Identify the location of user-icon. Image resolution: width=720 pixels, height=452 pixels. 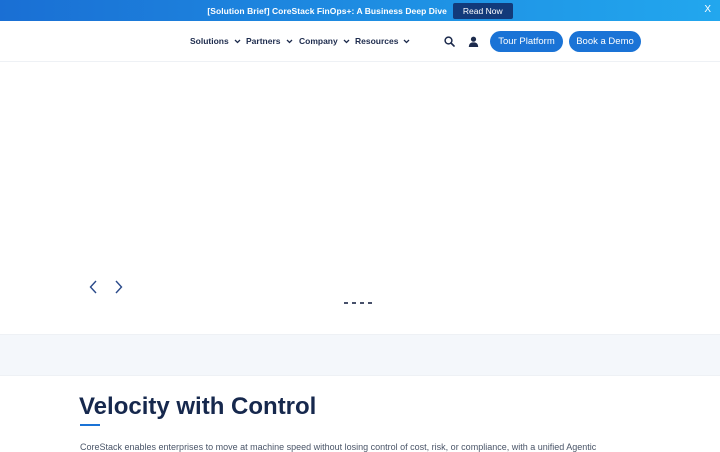
(473, 41).